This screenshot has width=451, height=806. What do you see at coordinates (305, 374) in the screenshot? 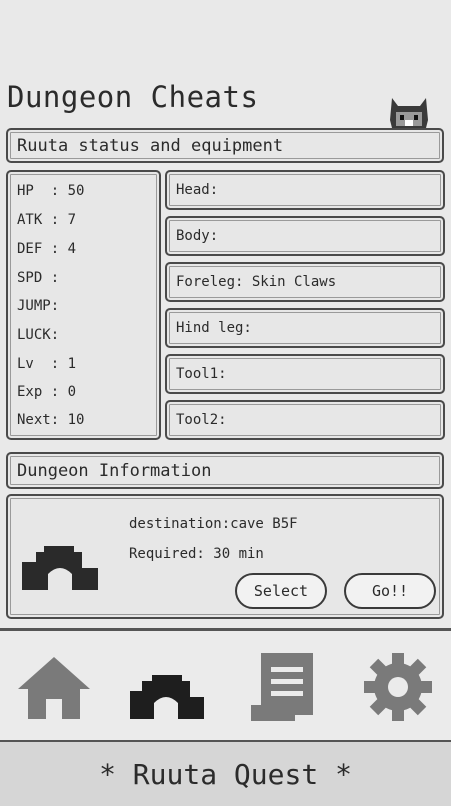
I see `equip-slot-tool1: Tool1:` at bounding box center [305, 374].